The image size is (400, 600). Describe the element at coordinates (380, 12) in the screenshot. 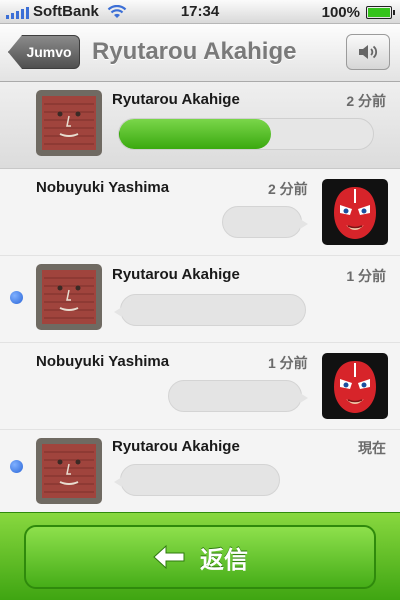

I see `battery-icon` at that location.